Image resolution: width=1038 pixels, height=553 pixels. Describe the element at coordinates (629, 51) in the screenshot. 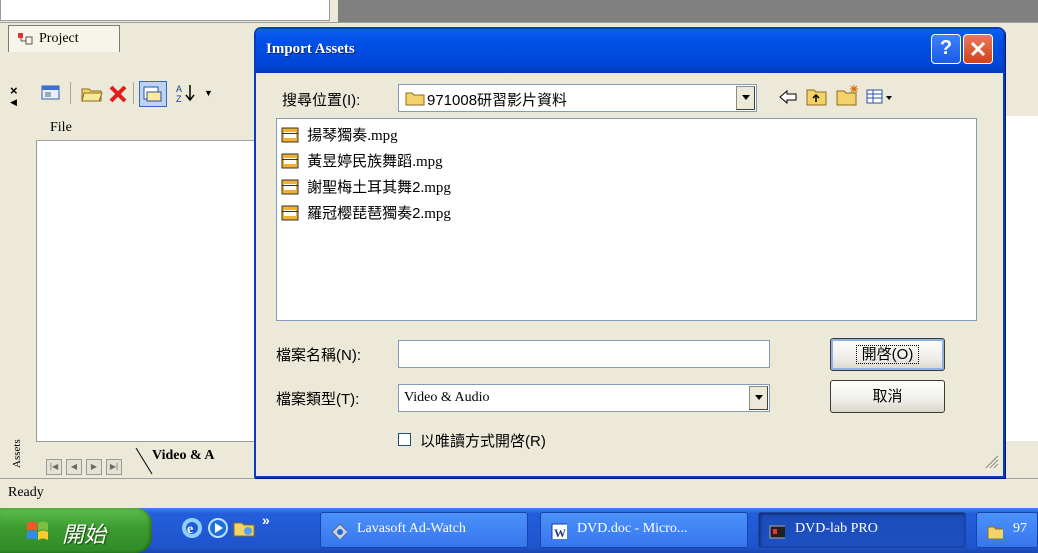

I see `dialog-titlebar` at that location.